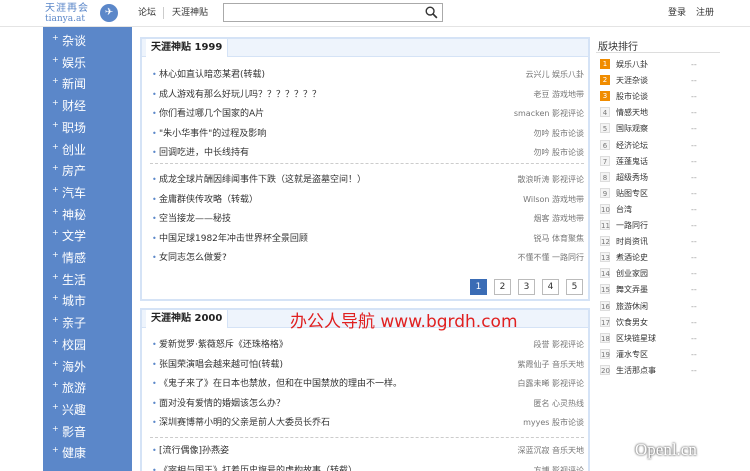 The image size is (750, 471). What do you see at coordinates (240, 95) in the screenshot?
I see `post-title-link: 成人游戏有那么好玩儿吗？？？？？？？` at bounding box center [240, 95].